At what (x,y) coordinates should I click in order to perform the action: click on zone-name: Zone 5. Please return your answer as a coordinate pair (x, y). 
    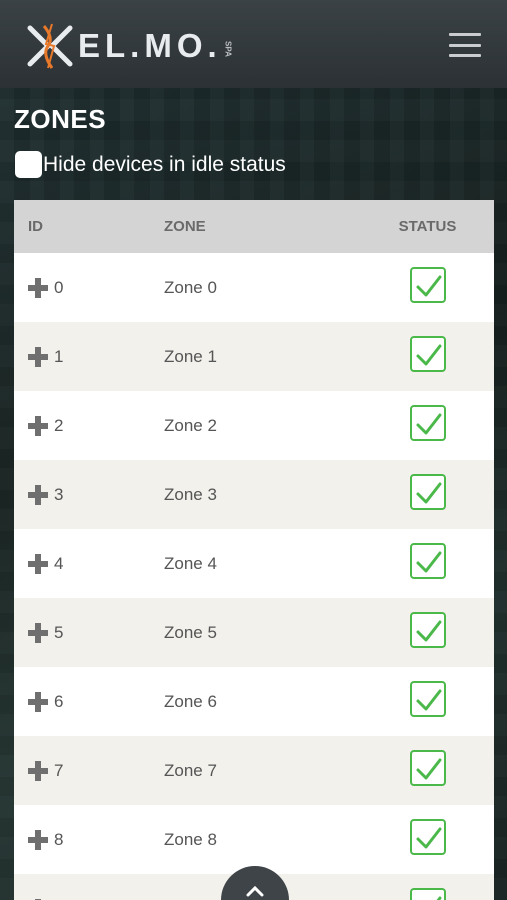
    Looking at the image, I should click on (190, 632).